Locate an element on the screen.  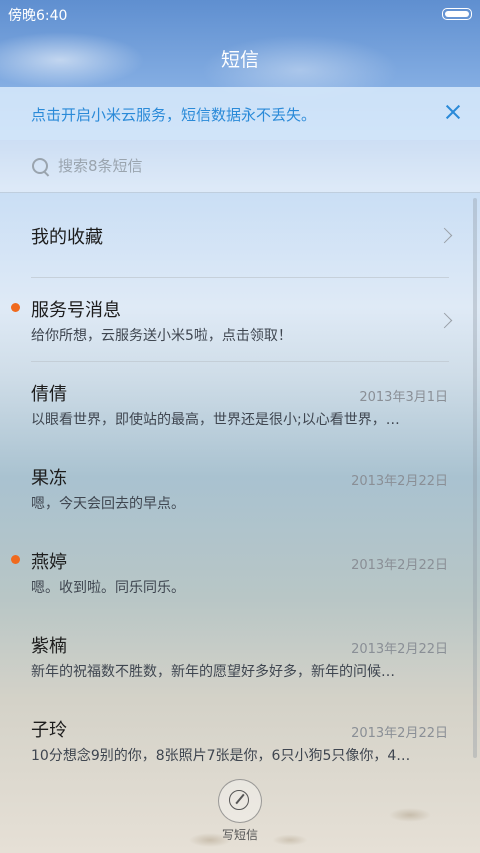
compose-icon is located at coordinates (239, 800).